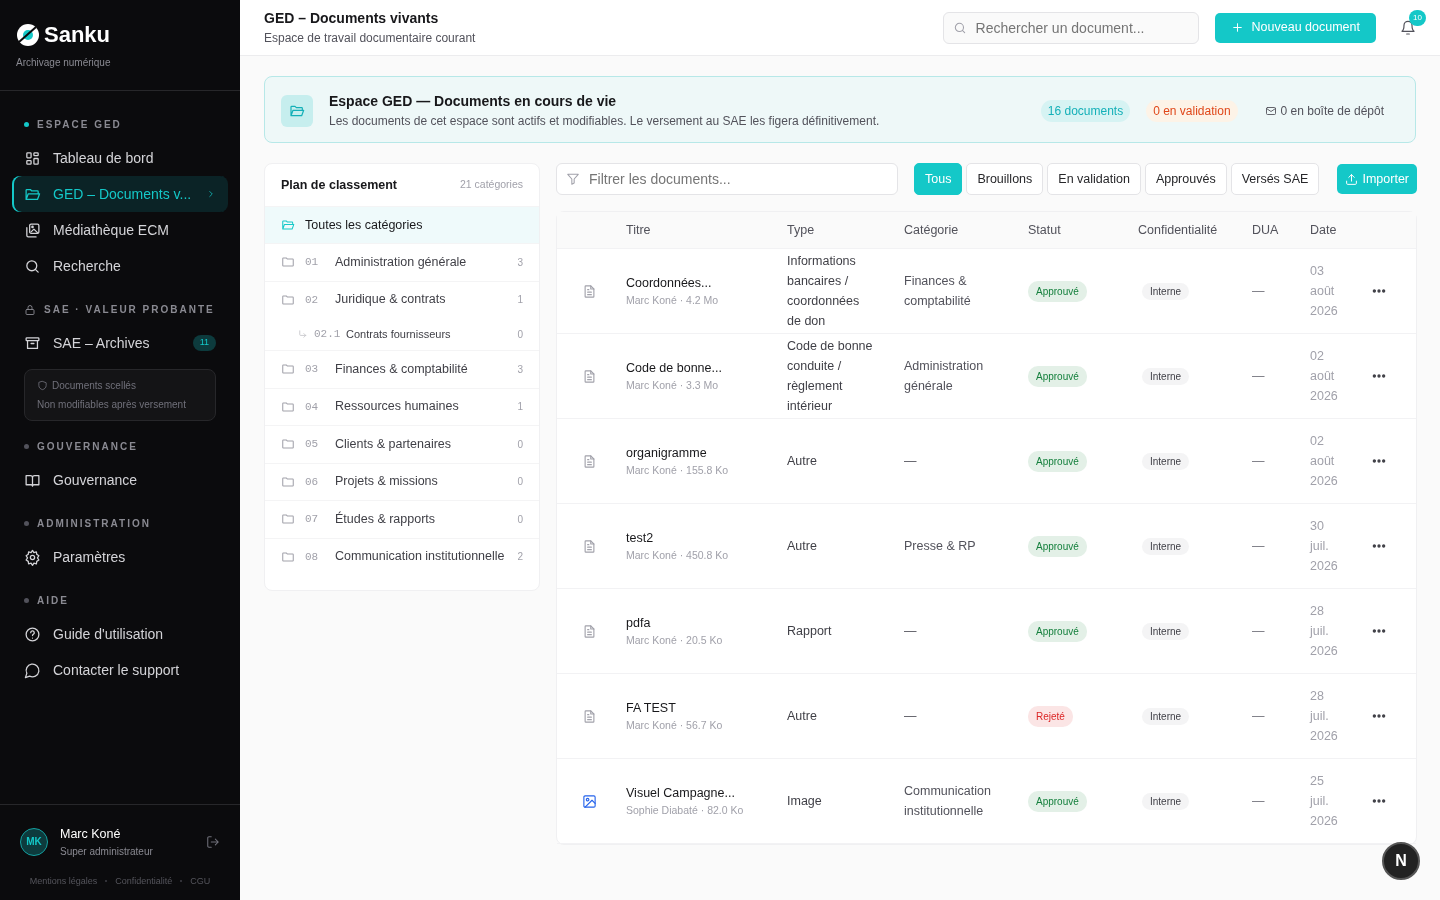  What do you see at coordinates (402, 224) in the screenshot?
I see `category-item: Toutes les catégories` at bounding box center [402, 224].